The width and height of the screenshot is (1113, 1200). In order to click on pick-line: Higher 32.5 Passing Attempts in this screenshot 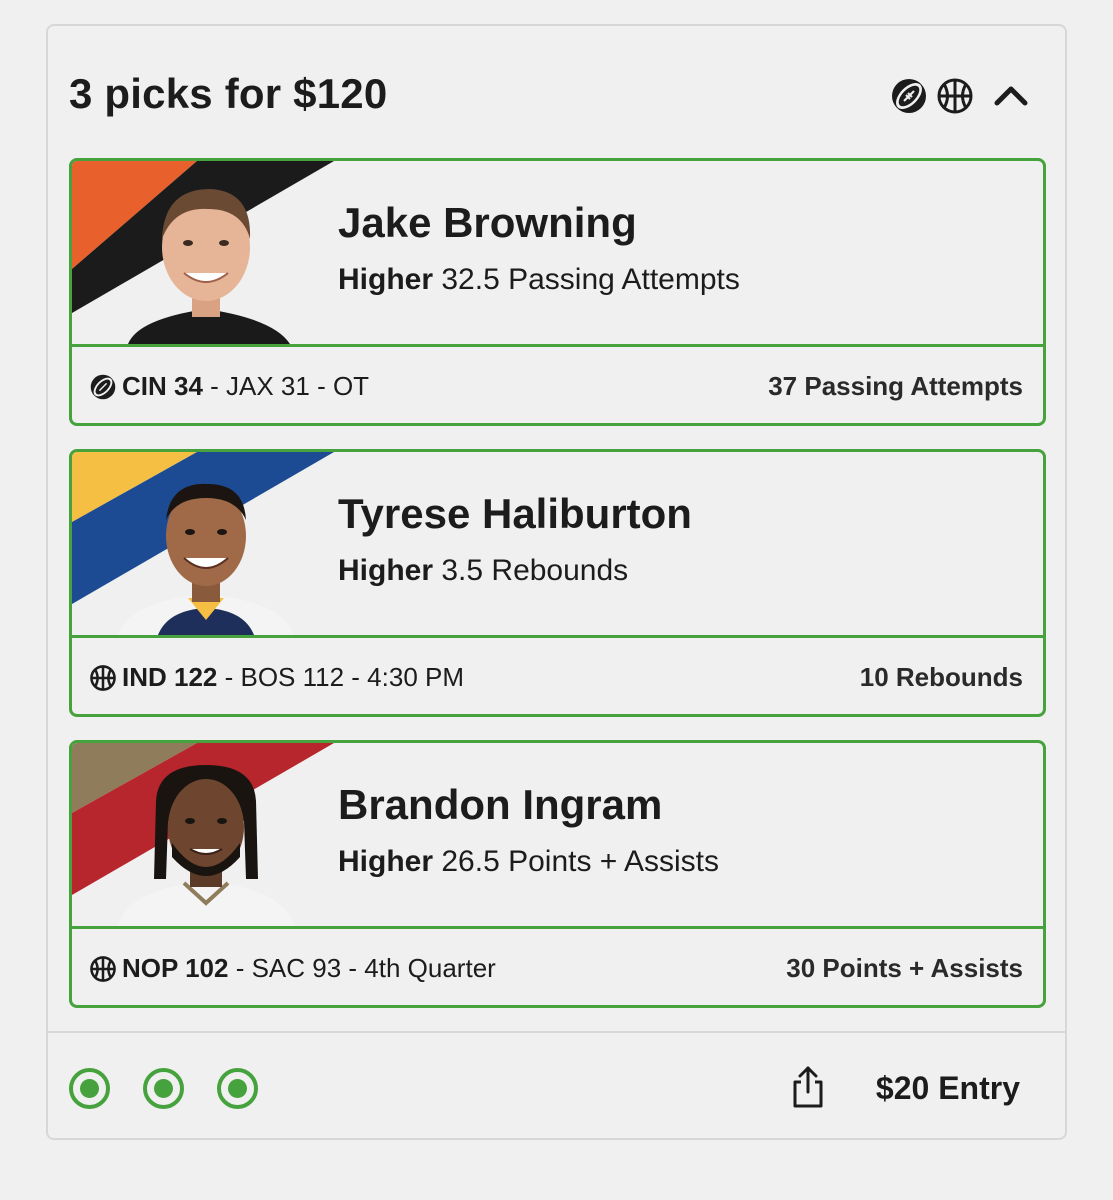, I will do `click(539, 280)`.